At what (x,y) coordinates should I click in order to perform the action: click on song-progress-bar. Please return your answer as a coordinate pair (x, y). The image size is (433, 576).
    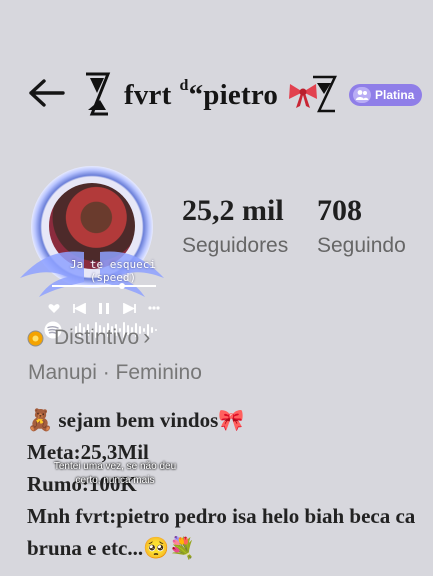
    Looking at the image, I should click on (104, 286).